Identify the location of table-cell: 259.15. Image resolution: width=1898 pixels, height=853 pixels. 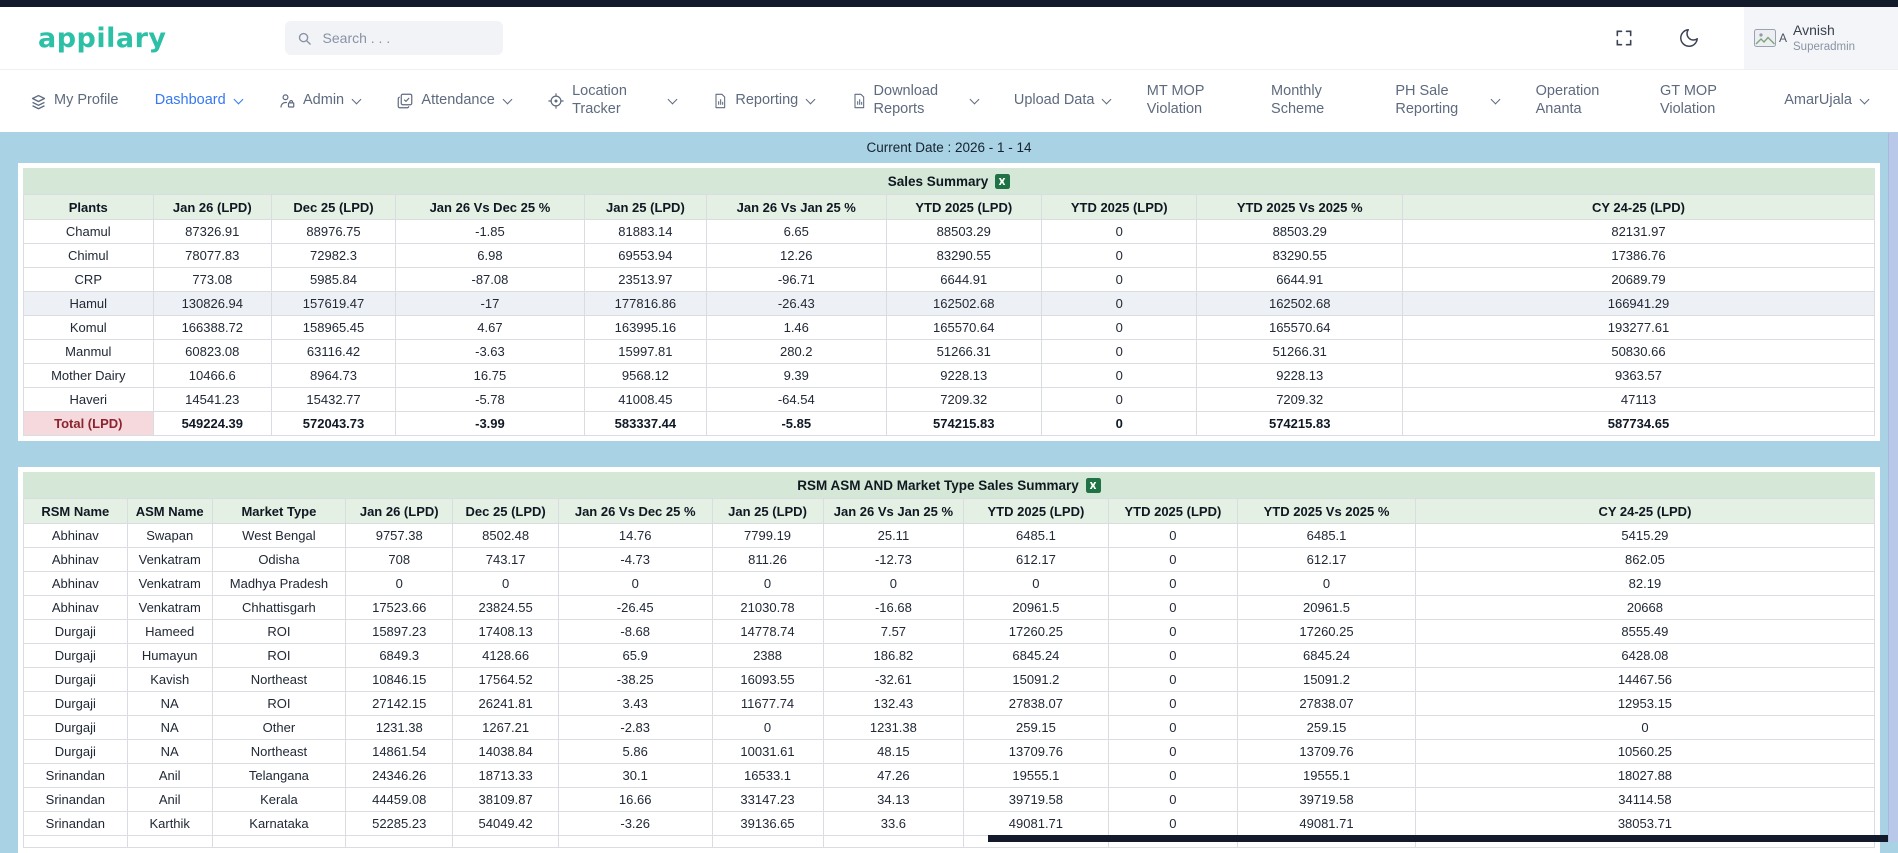
(1326, 727).